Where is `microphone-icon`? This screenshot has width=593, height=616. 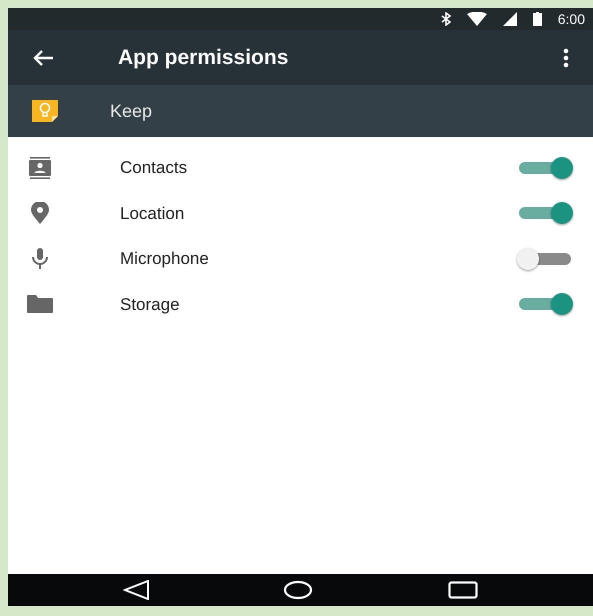 microphone-icon is located at coordinates (40, 259).